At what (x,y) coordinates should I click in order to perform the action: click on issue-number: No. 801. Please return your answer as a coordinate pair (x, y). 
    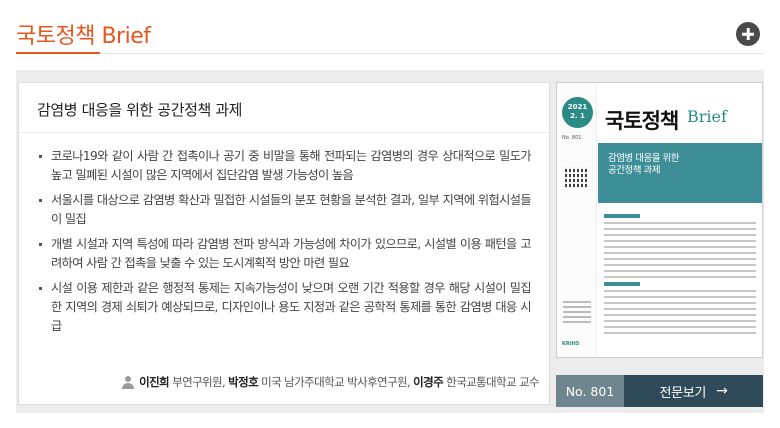
    Looking at the image, I should click on (590, 391).